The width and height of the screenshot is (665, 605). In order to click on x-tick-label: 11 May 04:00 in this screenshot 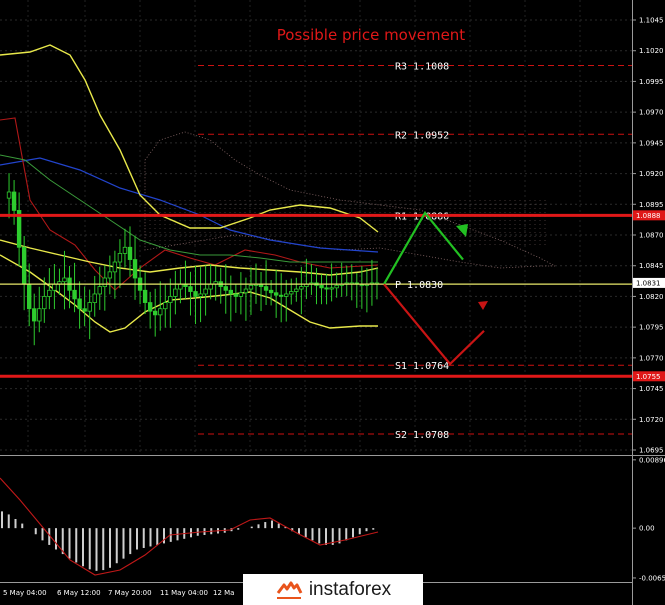, I will do `click(184, 593)`.